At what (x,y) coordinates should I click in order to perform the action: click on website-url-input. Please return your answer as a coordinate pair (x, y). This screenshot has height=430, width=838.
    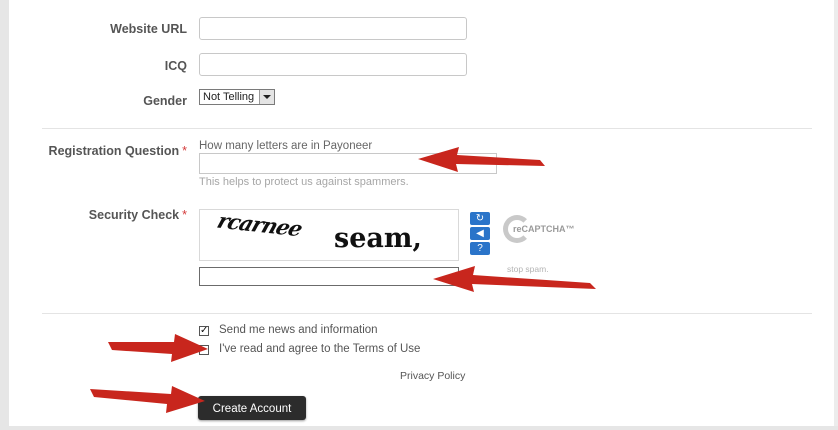
    Looking at the image, I should click on (333, 28).